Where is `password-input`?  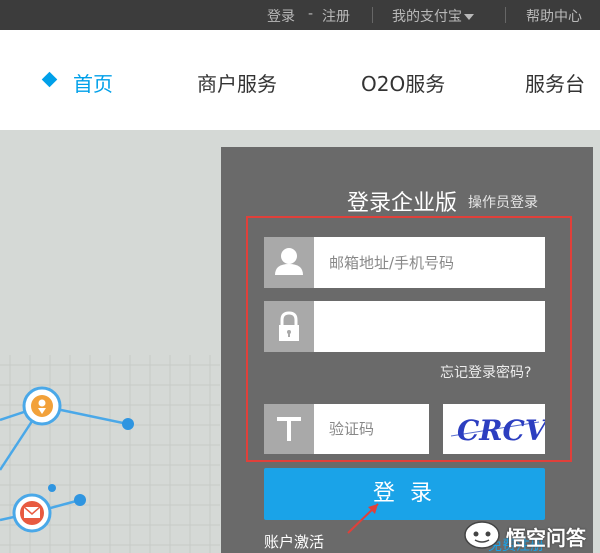 password-input is located at coordinates (429, 326).